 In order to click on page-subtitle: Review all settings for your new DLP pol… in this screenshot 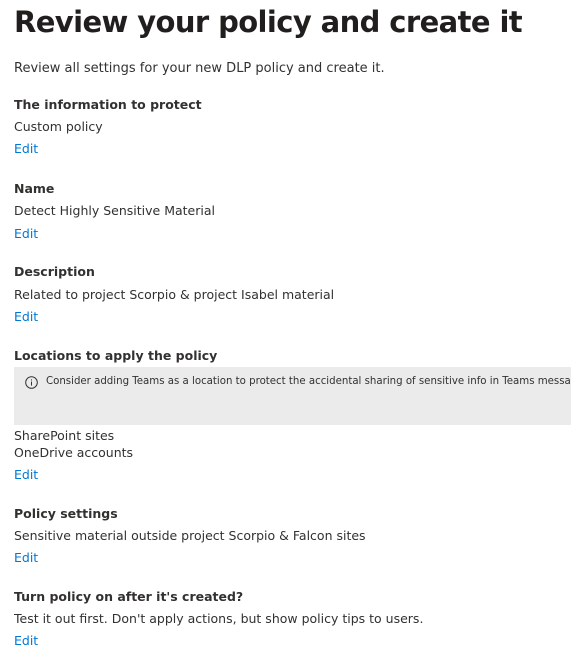, I will do `click(199, 68)`.